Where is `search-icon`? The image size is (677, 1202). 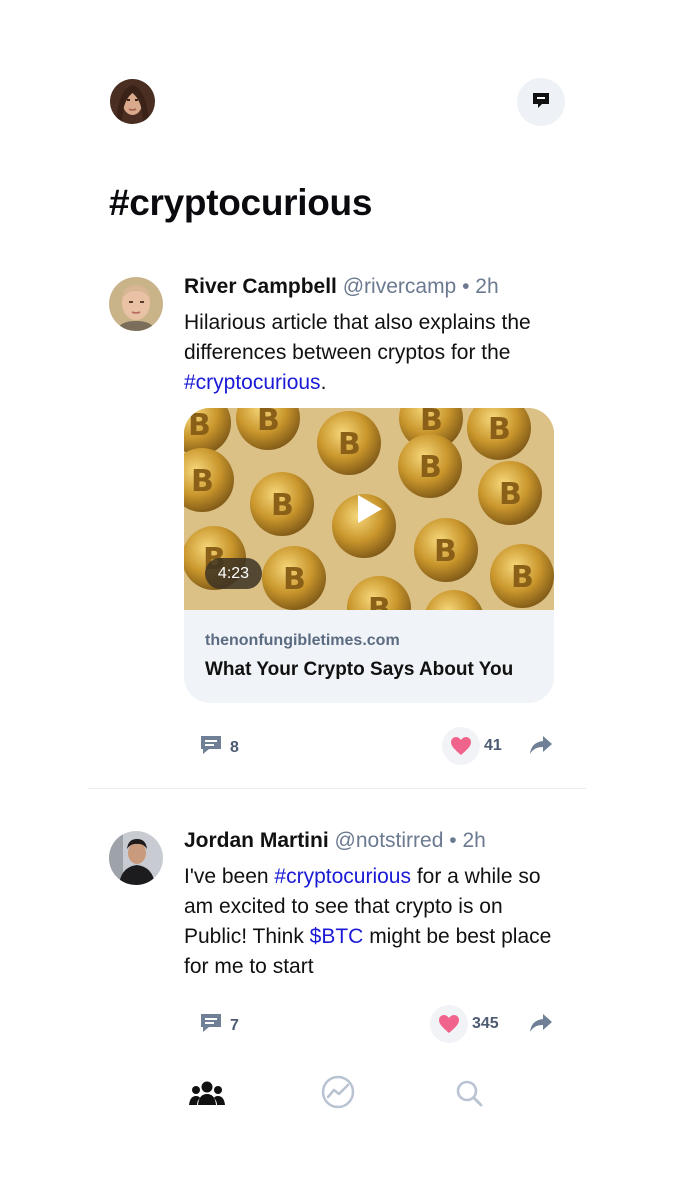 search-icon is located at coordinates (469, 1095).